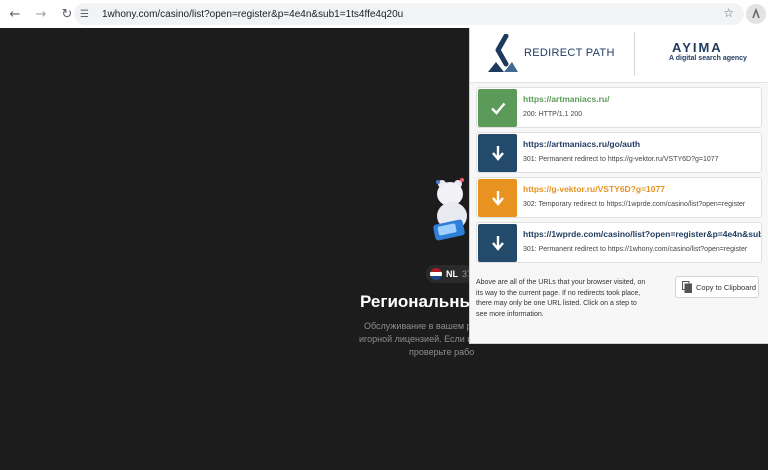  I want to click on clipboard-icon, so click(687, 287).